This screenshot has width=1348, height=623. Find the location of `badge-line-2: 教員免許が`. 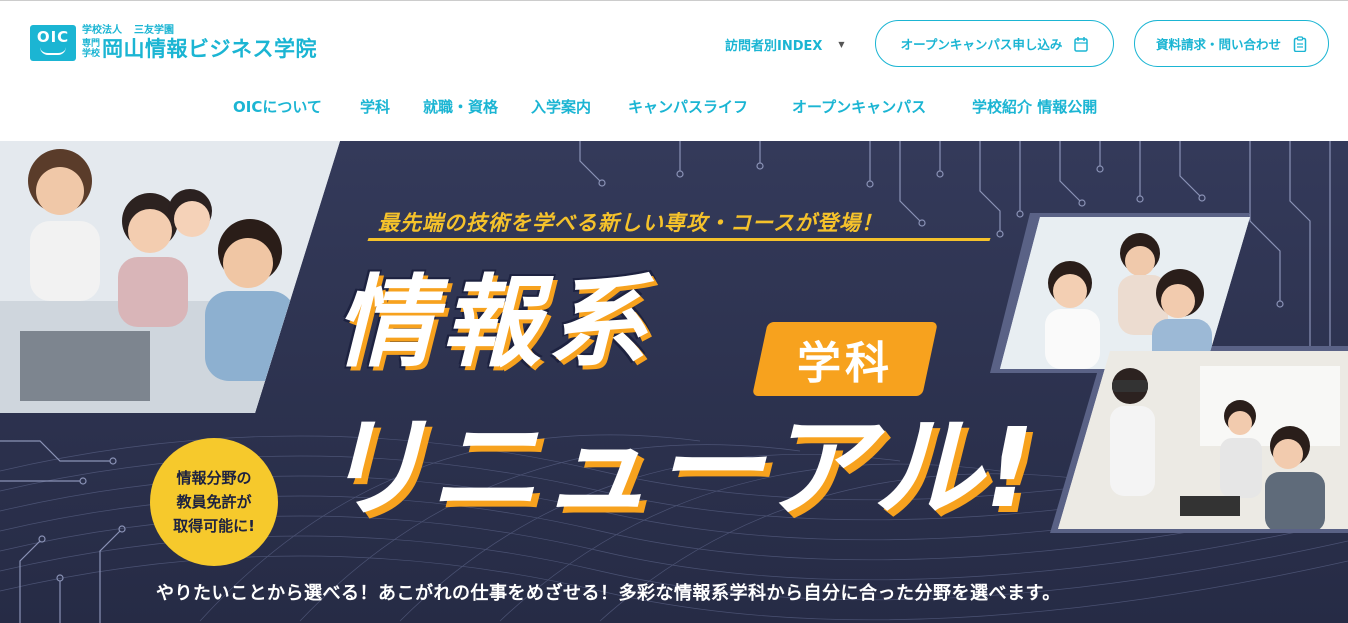

badge-line-2: 教員免許が is located at coordinates (214, 502).